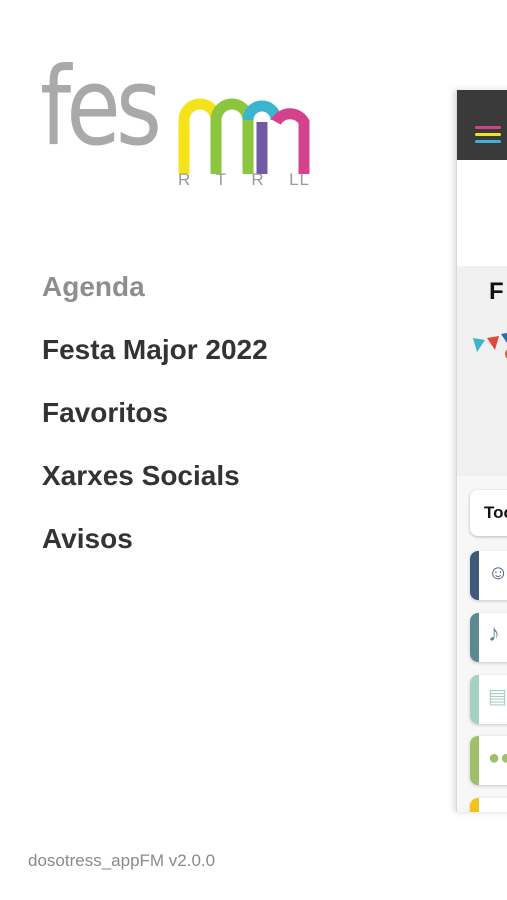 This screenshot has width=507, height=900. Describe the element at coordinates (488, 805) in the screenshot. I see `category-next` at that location.